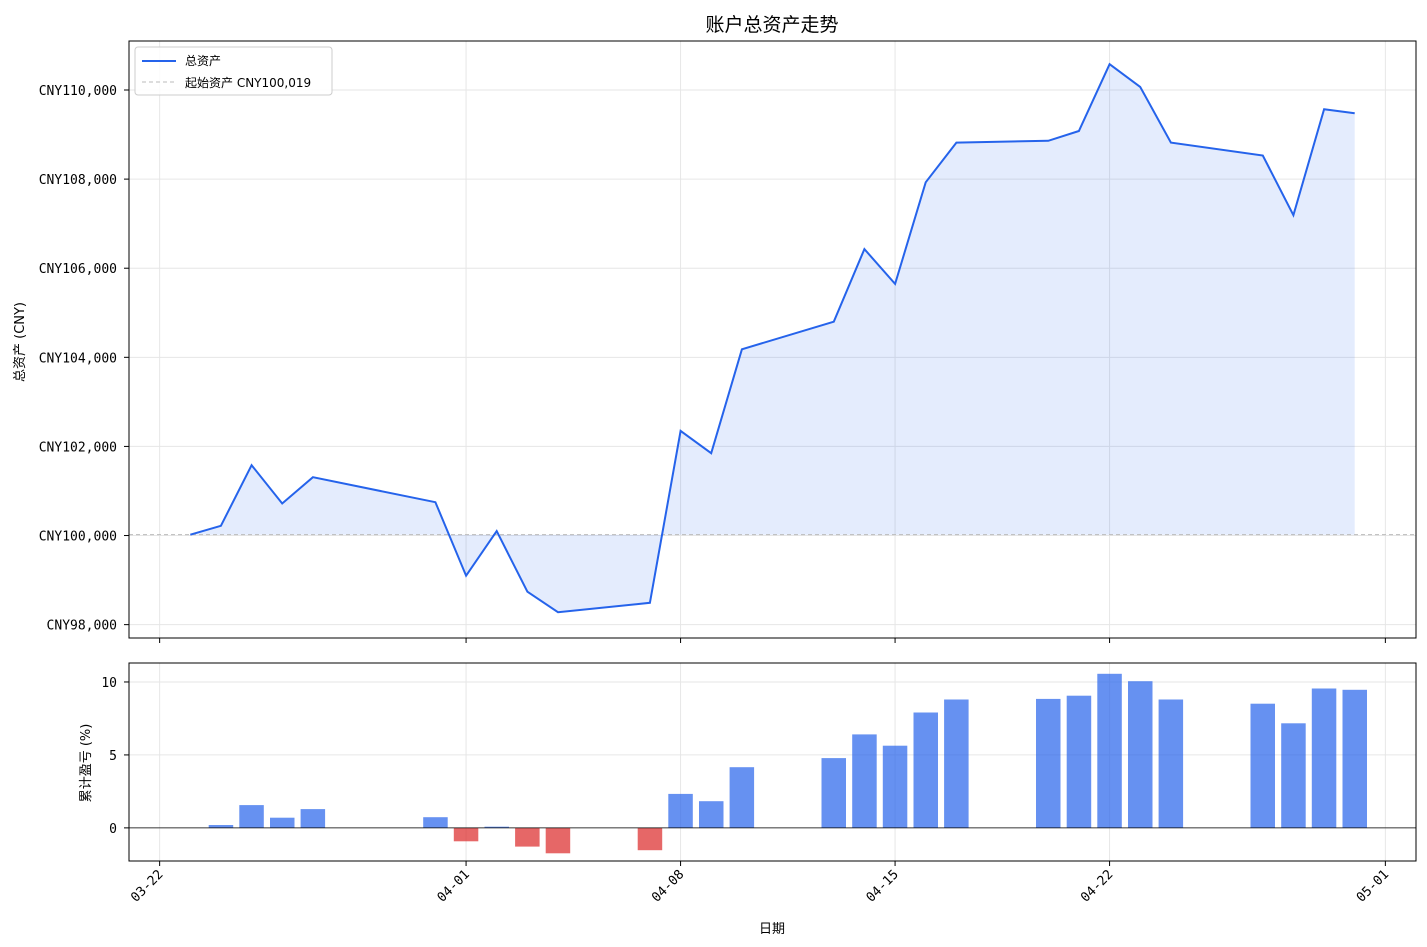 This screenshot has height=947, width=1427. I want to click on legend-label-initial-assets: 起始资产 CNY100,019, so click(248, 83).